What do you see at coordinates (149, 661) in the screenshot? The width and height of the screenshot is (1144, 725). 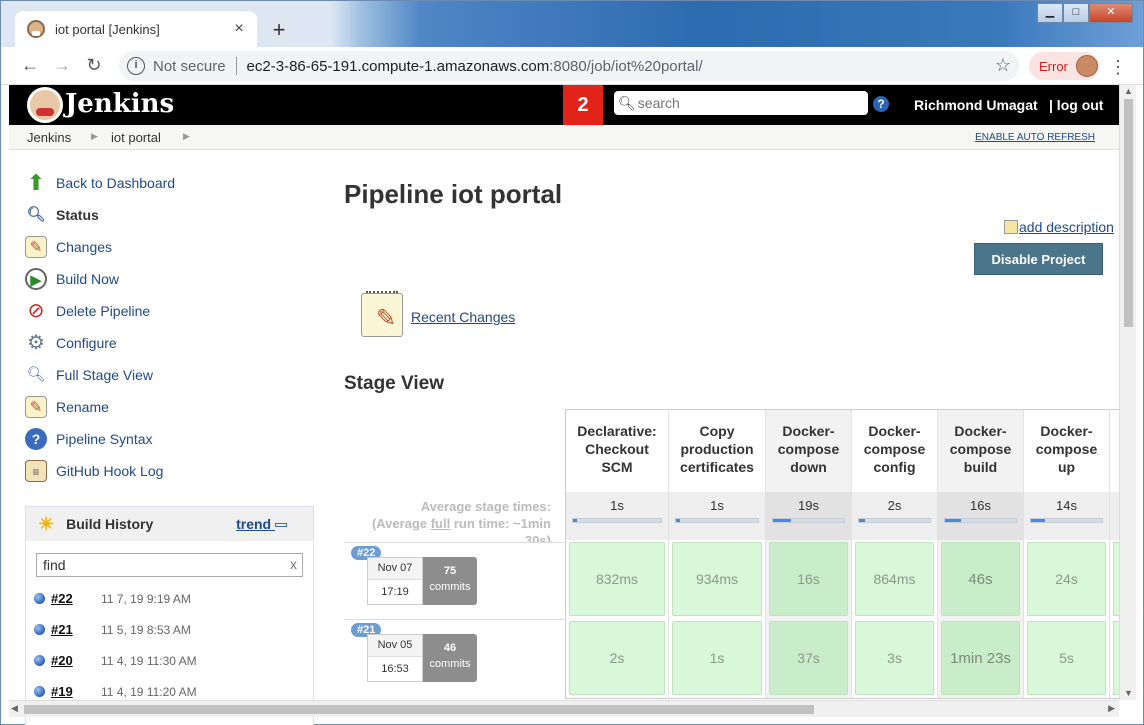 I see `build-date-link: 11 4, 19 11:30 AM` at bounding box center [149, 661].